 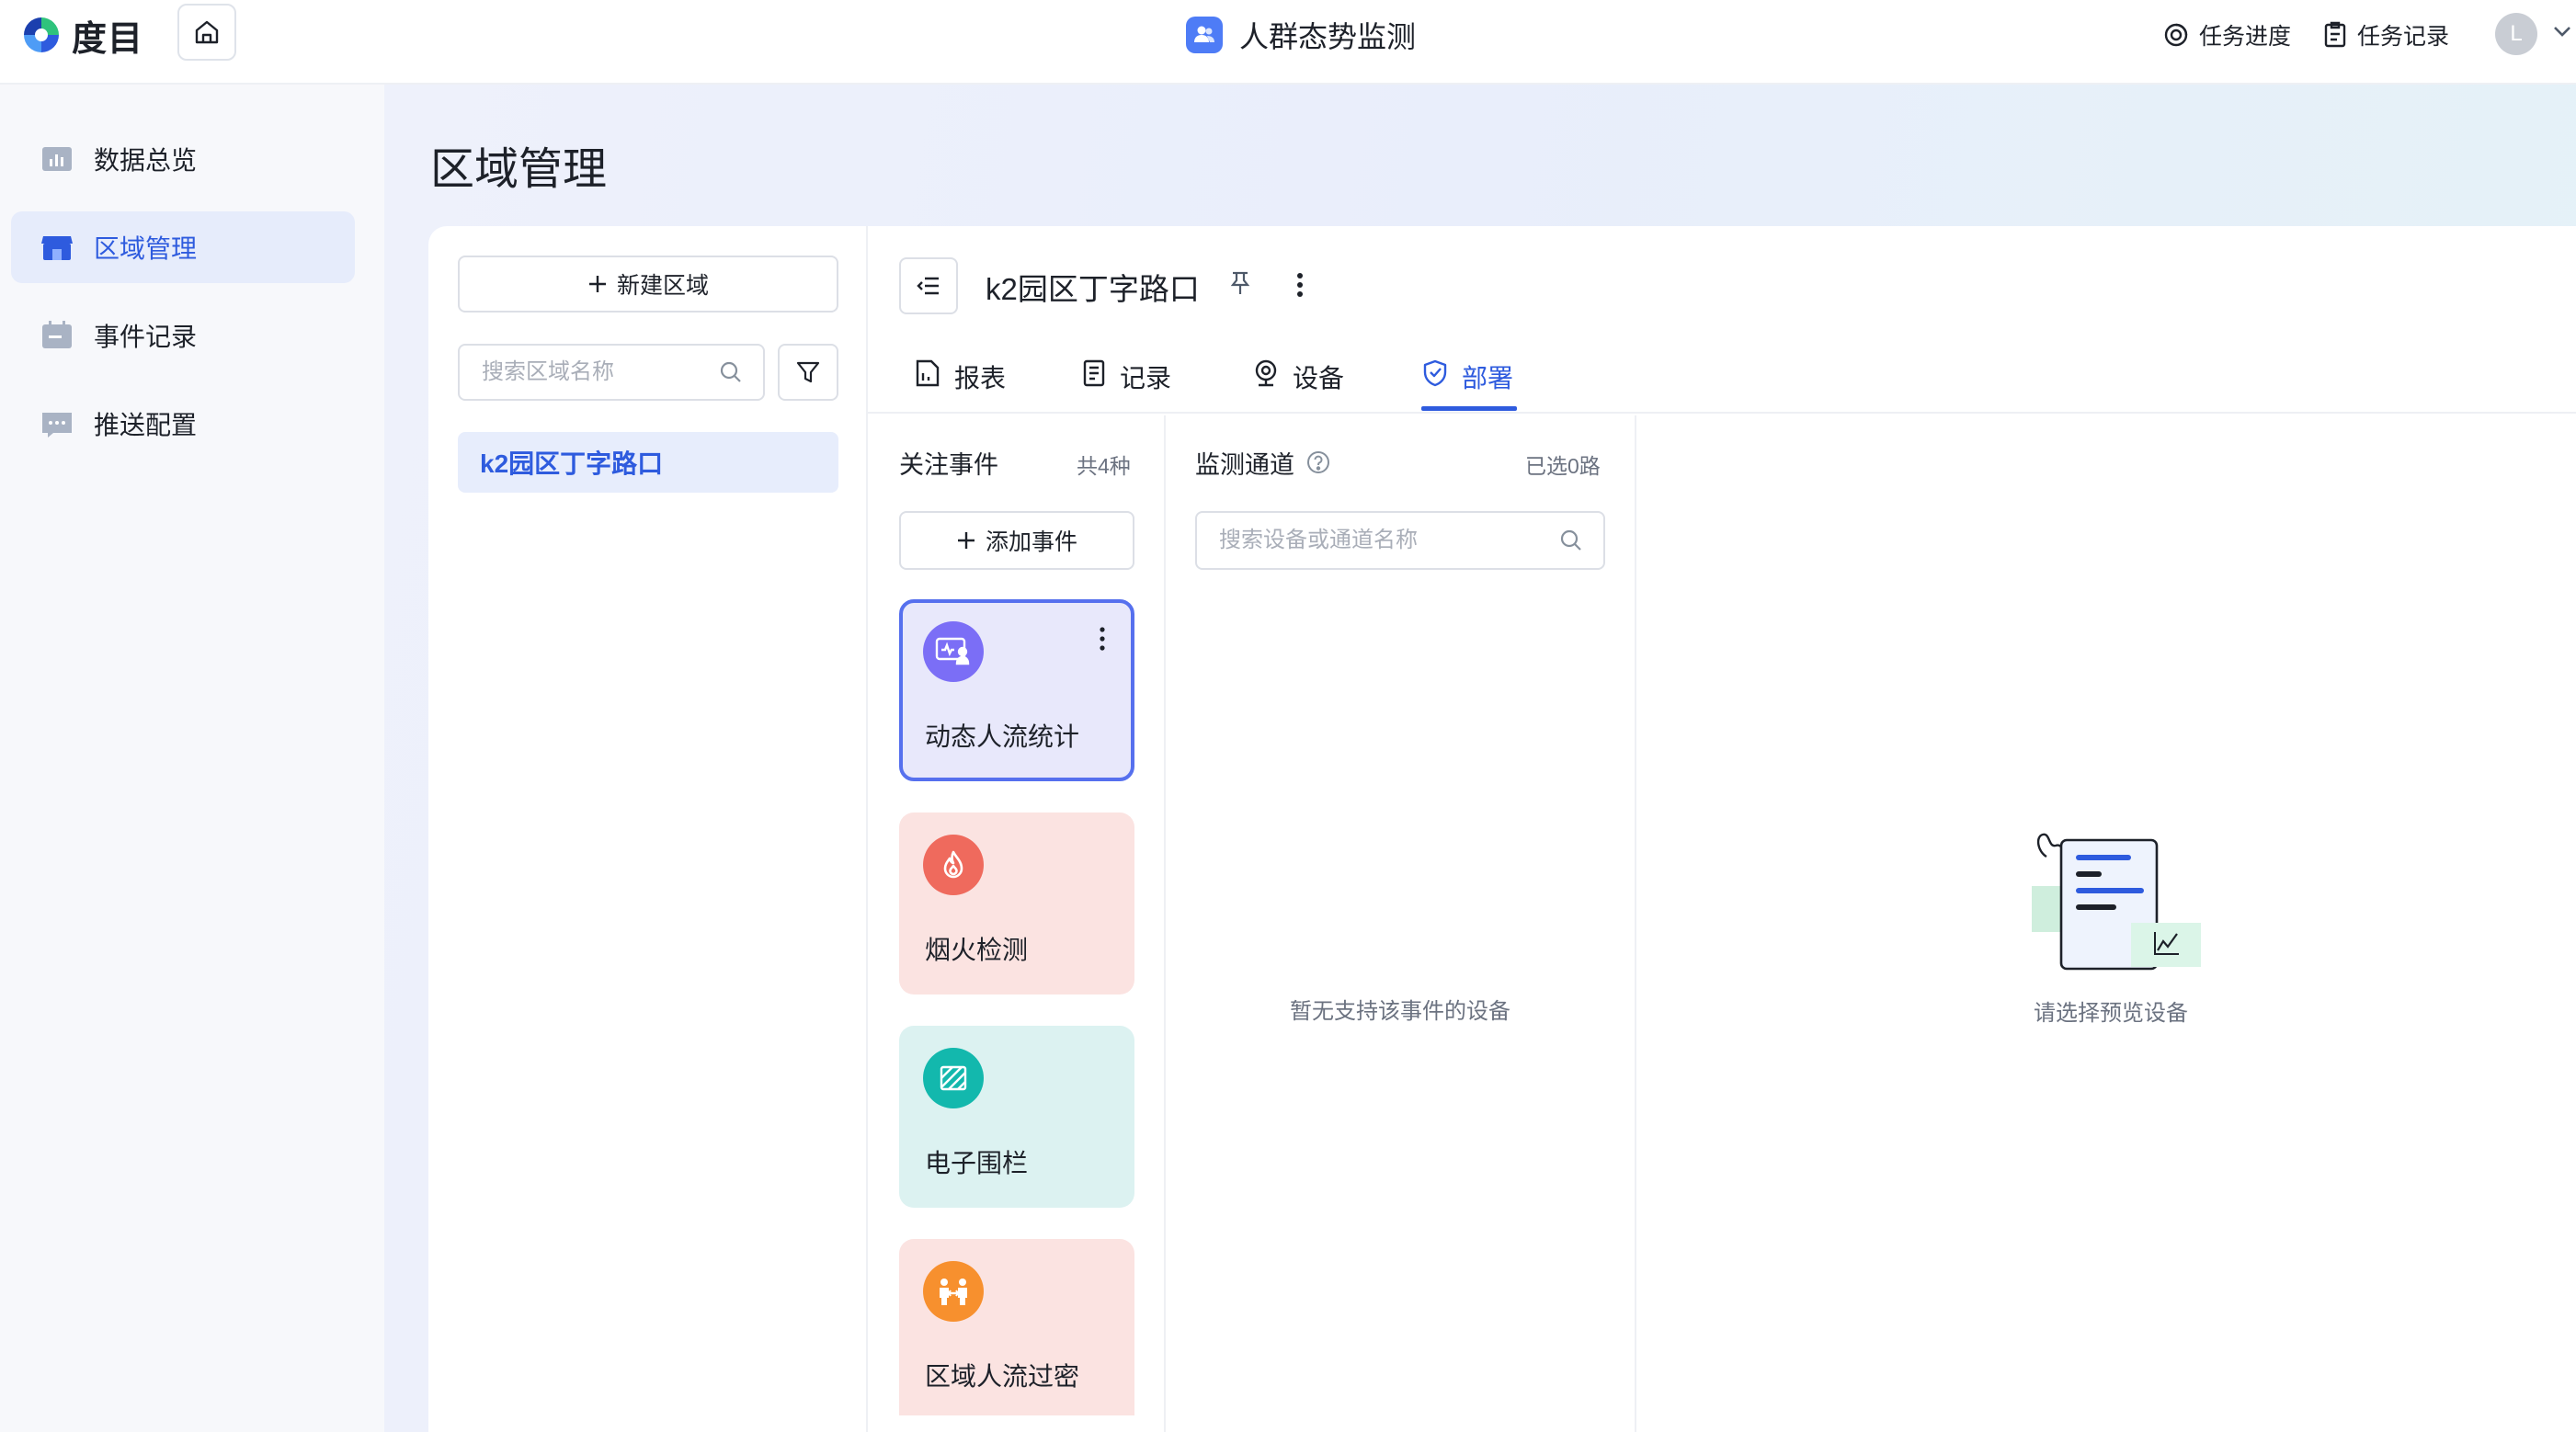 I want to click on tab-deploy: 部署, so click(x=1467, y=385).